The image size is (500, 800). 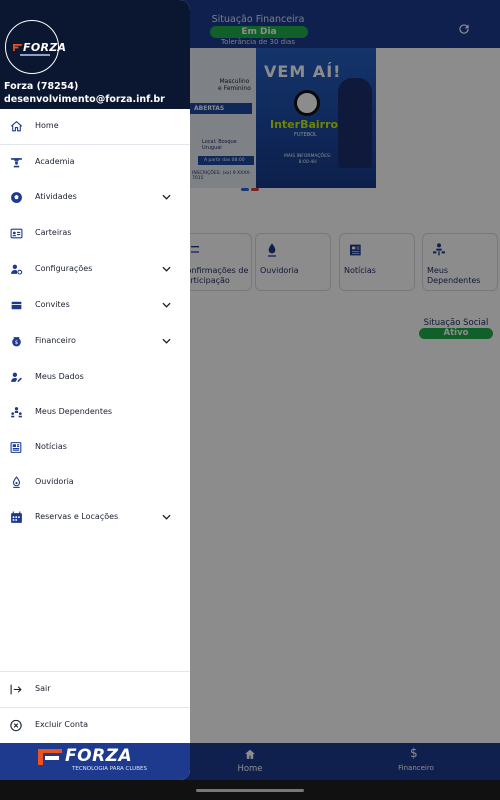 I want to click on menu-item-meus-dependentes: Meus Dependentes, so click(x=95, y=412).